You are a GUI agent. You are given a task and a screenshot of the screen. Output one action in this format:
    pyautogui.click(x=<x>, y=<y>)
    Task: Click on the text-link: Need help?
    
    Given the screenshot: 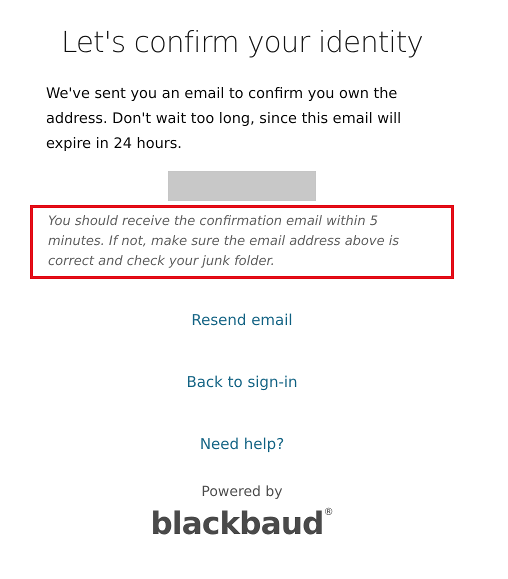 What is the action you would take?
    pyautogui.click(x=242, y=444)
    